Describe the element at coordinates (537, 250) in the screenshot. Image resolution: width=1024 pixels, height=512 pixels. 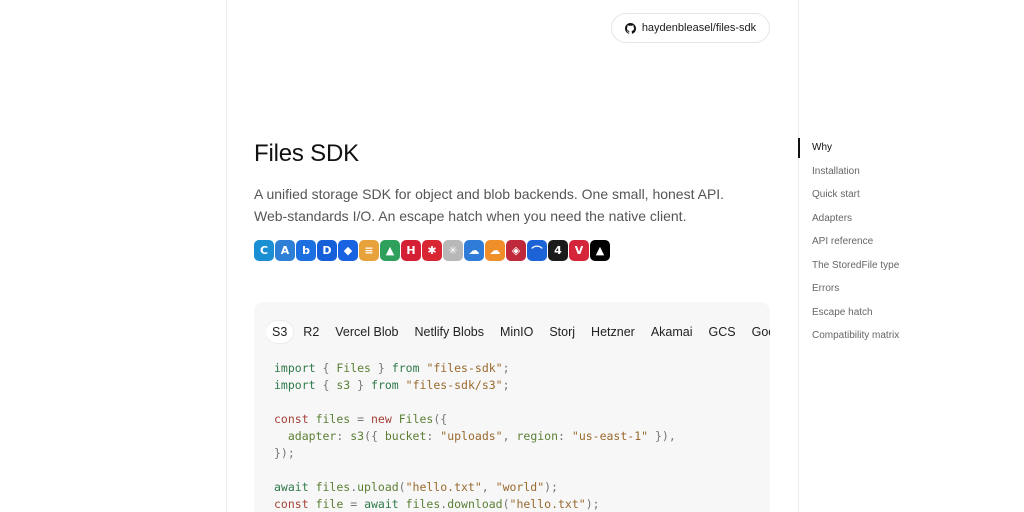
I see `akamai-logo: ⌒` at that location.